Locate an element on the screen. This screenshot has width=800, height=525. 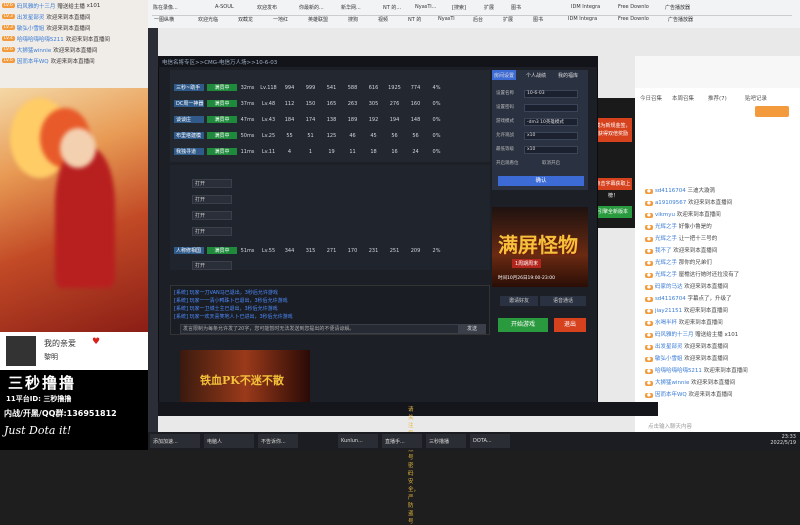
game-mode-select: -dm3 10英雄模式 is located at coordinates (551, 122).